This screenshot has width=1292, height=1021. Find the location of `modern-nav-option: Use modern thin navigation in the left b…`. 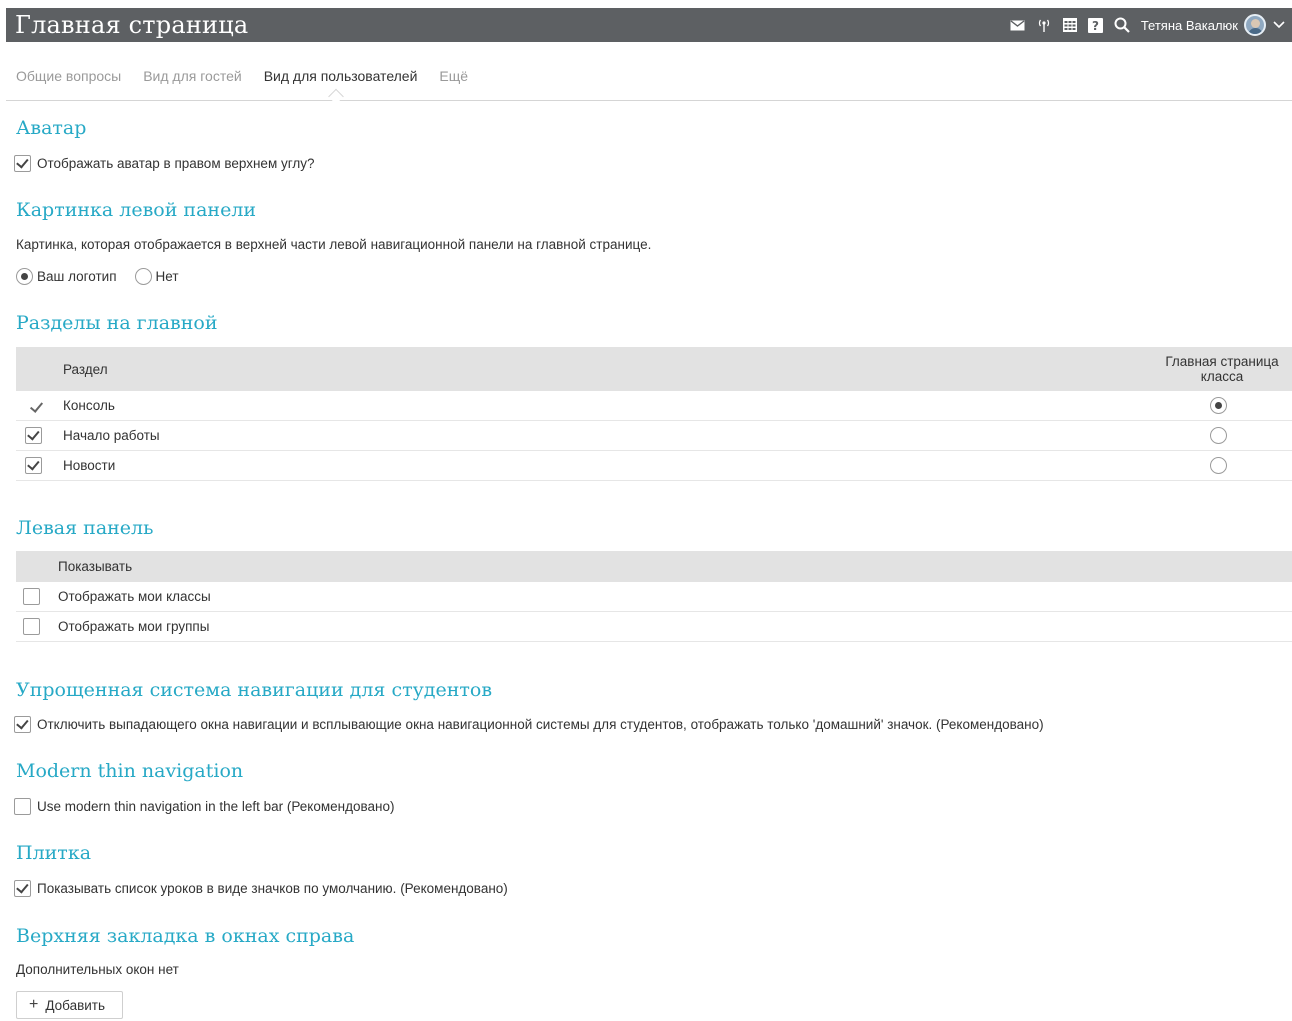

modern-nav-option: Use modern thin navigation in the left b… is located at coordinates (204, 806).